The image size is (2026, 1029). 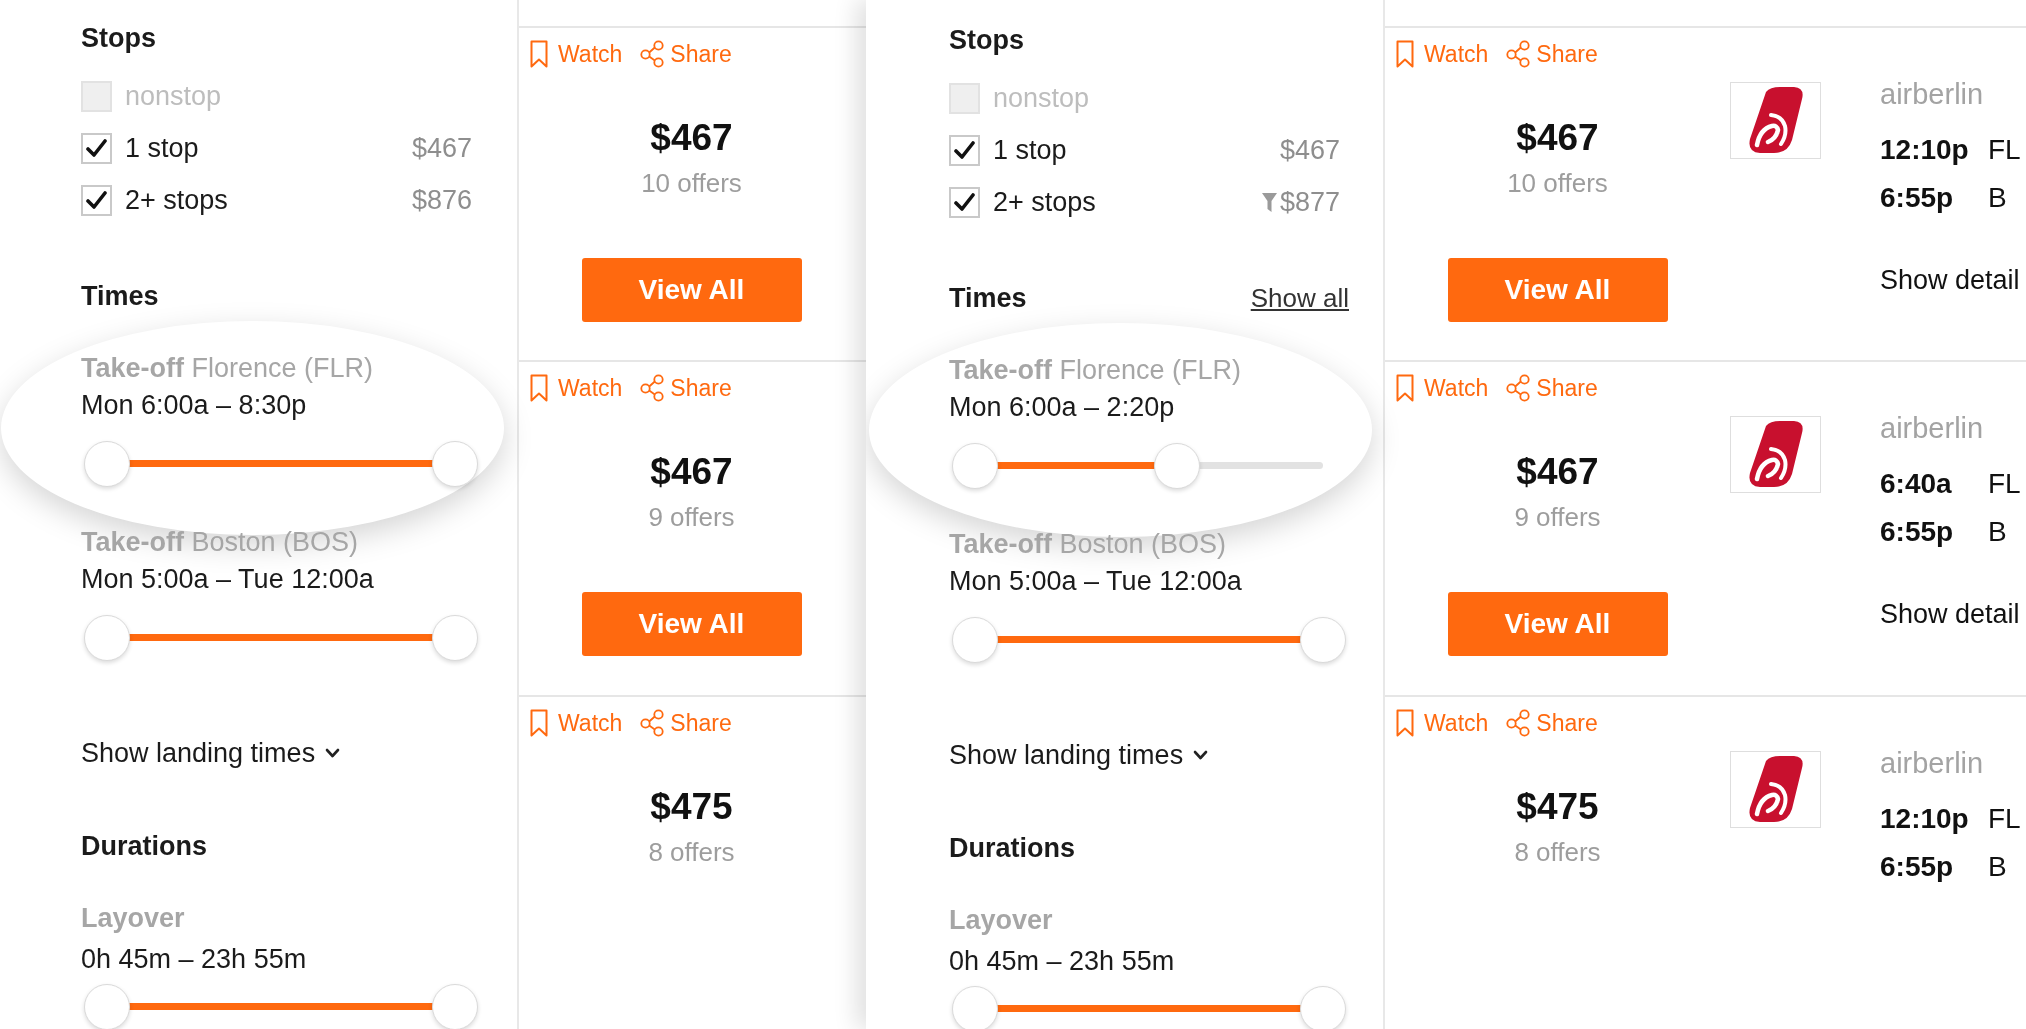 What do you see at coordinates (1557, 851) in the screenshot?
I see `offers-count: 8 offers` at bounding box center [1557, 851].